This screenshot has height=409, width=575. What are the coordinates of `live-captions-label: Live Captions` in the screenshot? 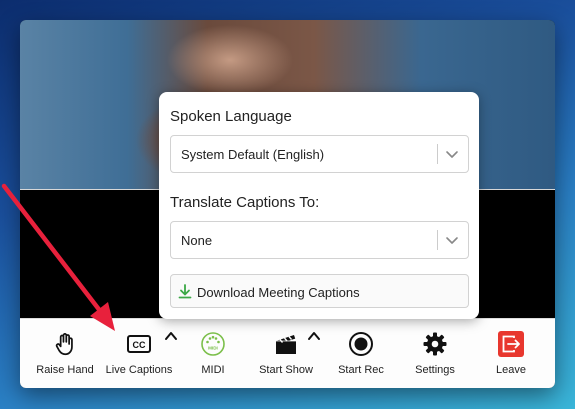 It's located at (139, 370).